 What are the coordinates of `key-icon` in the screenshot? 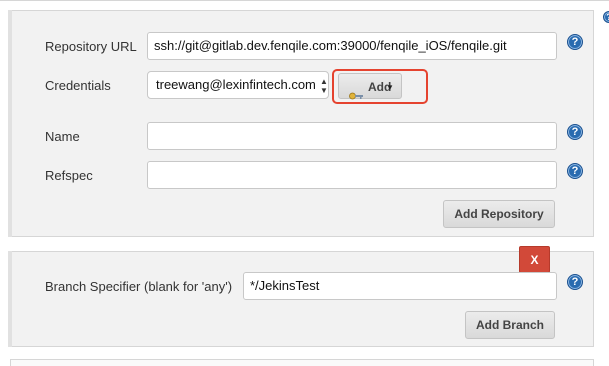 It's located at (356, 91).